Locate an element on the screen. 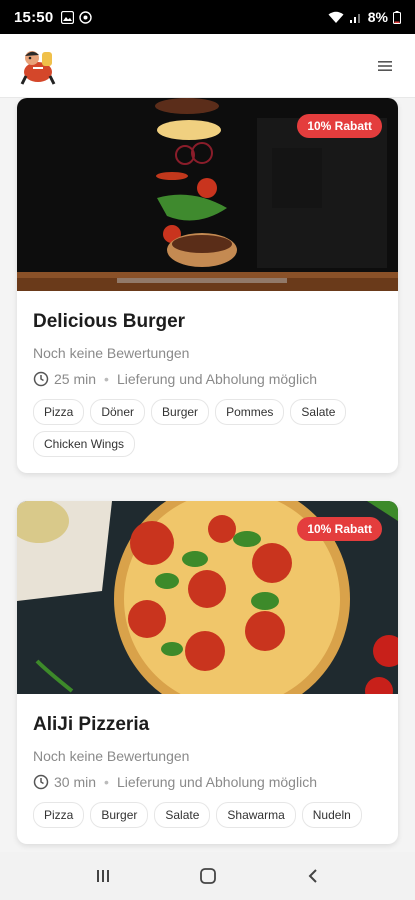  status-notification-icons is located at coordinates (77, 17).